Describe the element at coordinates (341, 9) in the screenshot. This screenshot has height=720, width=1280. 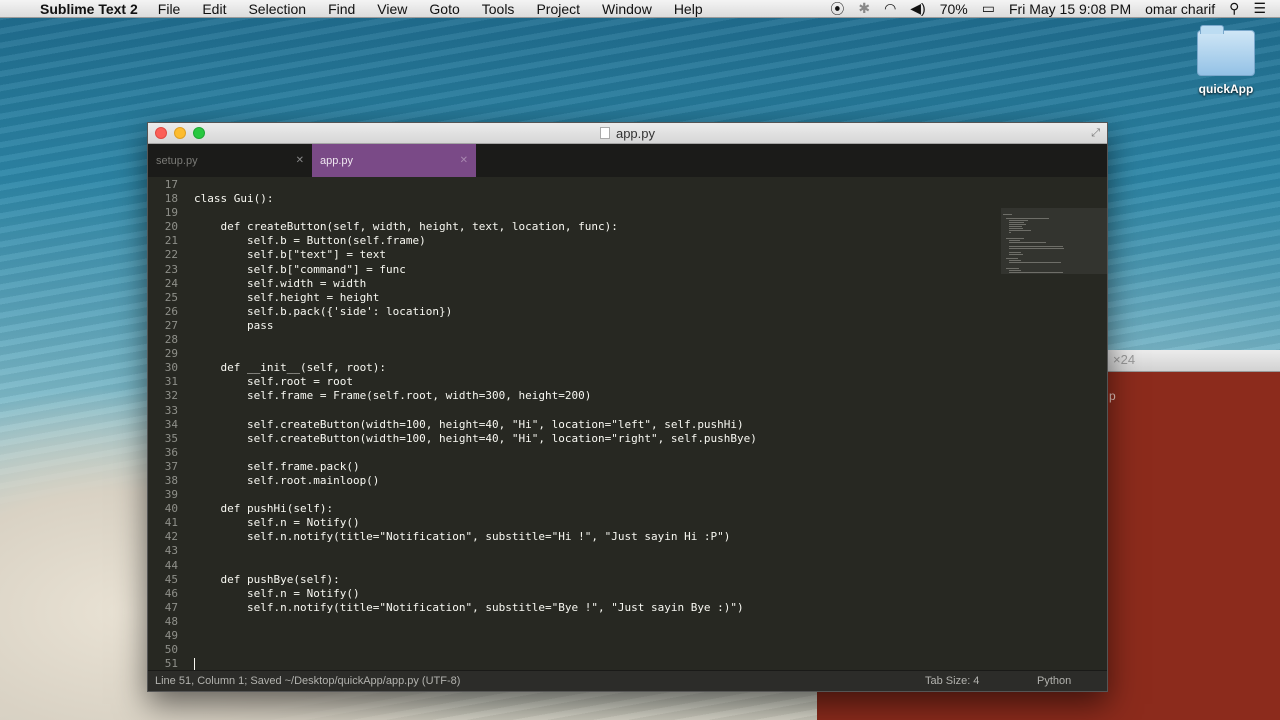
I see `menu-find: Find` at that location.